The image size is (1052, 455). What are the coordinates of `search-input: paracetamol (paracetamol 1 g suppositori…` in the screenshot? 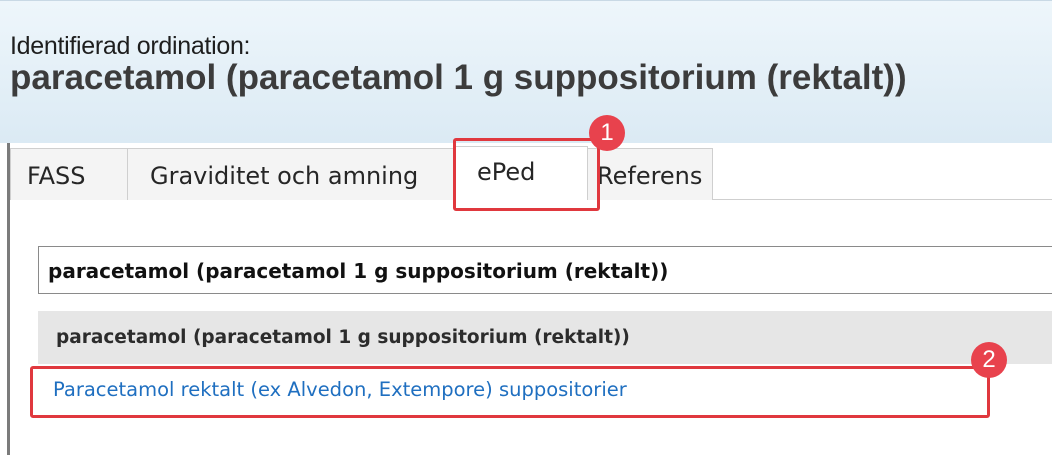 It's located at (545, 270).